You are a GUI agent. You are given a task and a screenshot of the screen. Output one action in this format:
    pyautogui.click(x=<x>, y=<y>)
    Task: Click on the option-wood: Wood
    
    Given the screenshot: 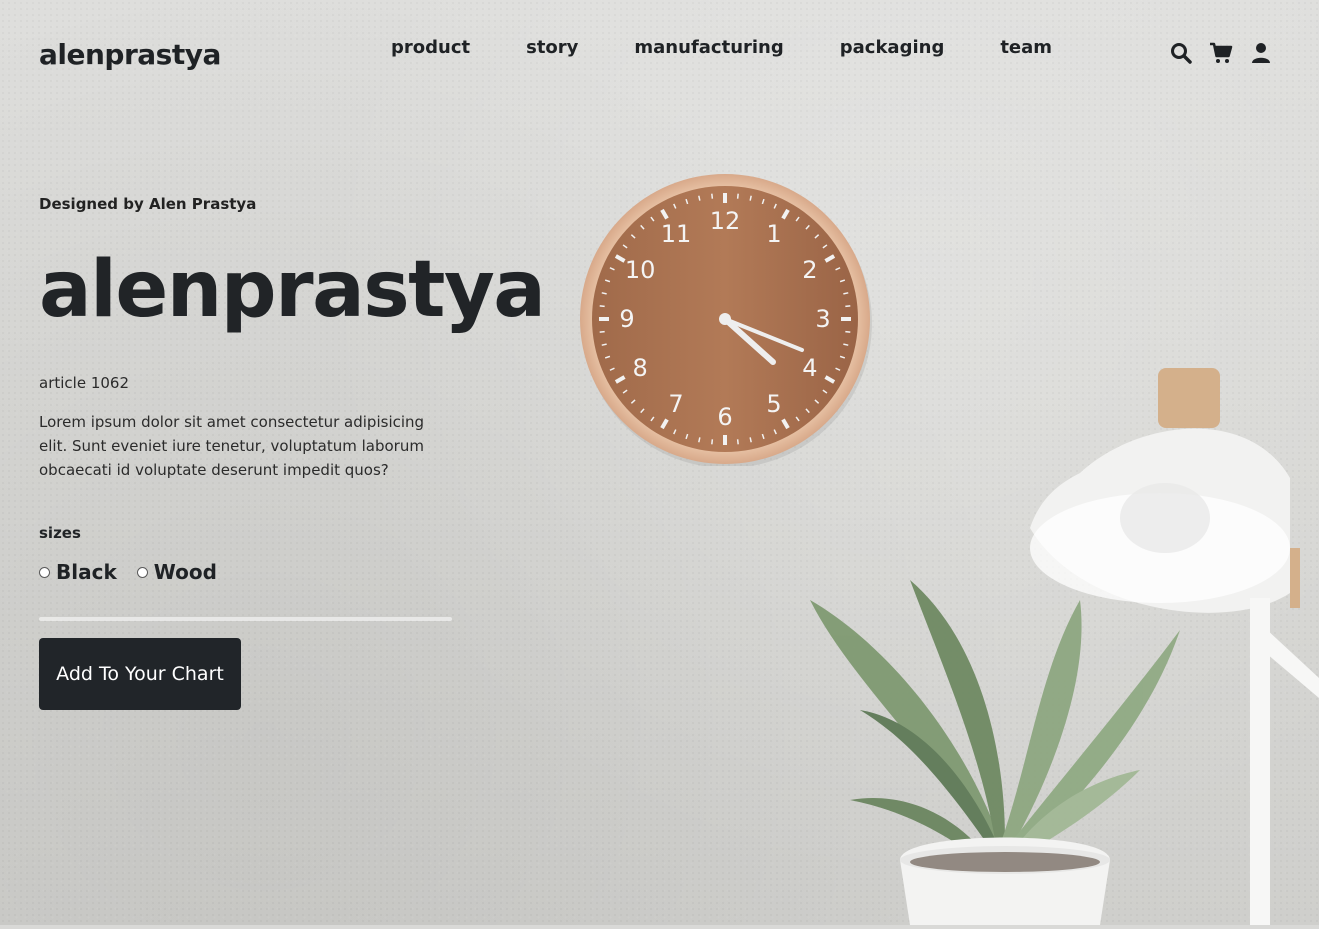 What is the action you would take?
    pyautogui.click(x=176, y=572)
    